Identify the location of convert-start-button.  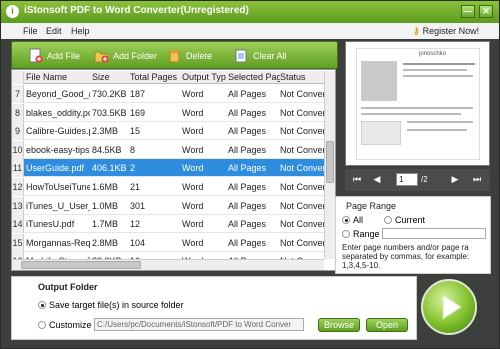
(449, 307).